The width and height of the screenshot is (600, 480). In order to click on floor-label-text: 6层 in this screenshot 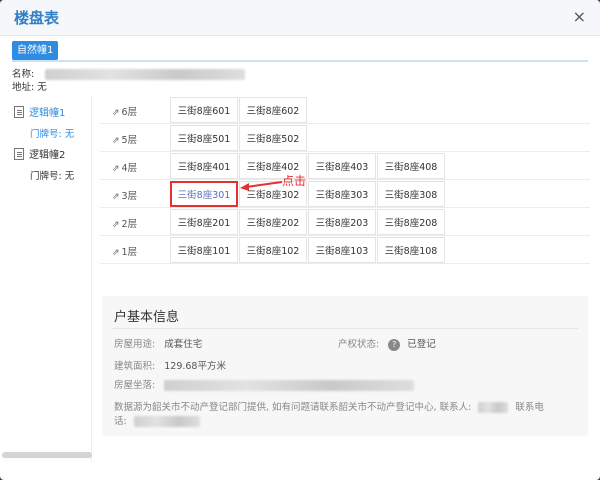, I will do `click(129, 112)`.